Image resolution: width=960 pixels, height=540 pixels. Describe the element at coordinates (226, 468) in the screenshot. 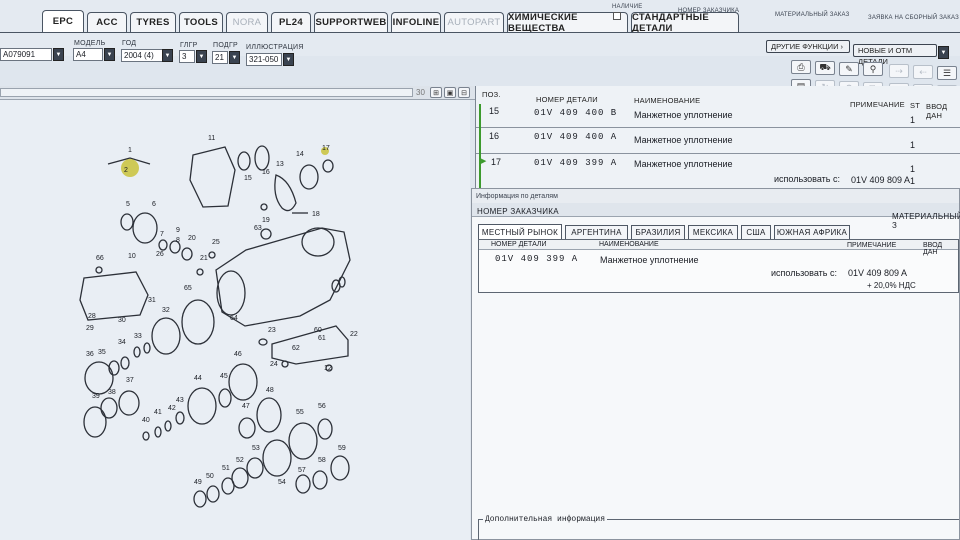

I see `callout-51: 51` at that location.